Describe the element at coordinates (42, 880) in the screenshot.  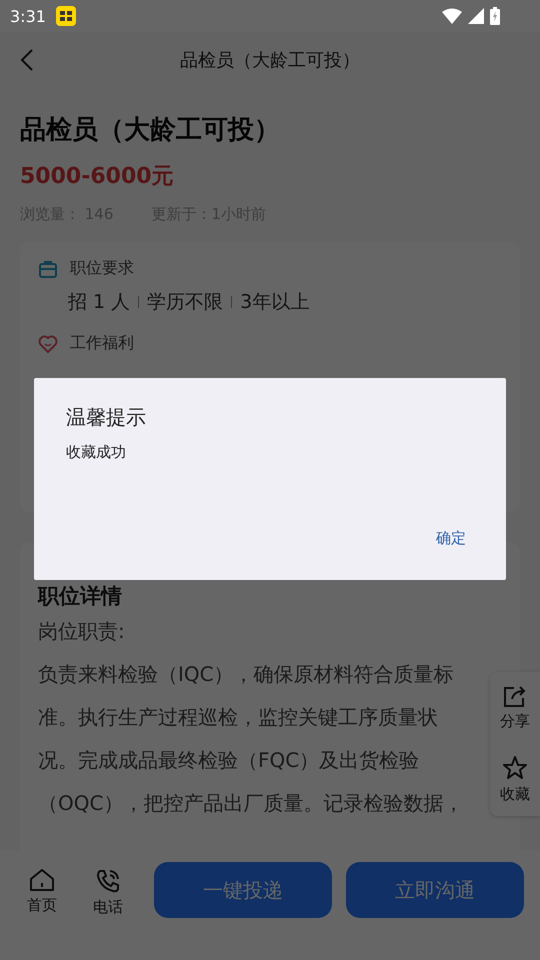
I see `home-icon` at that location.